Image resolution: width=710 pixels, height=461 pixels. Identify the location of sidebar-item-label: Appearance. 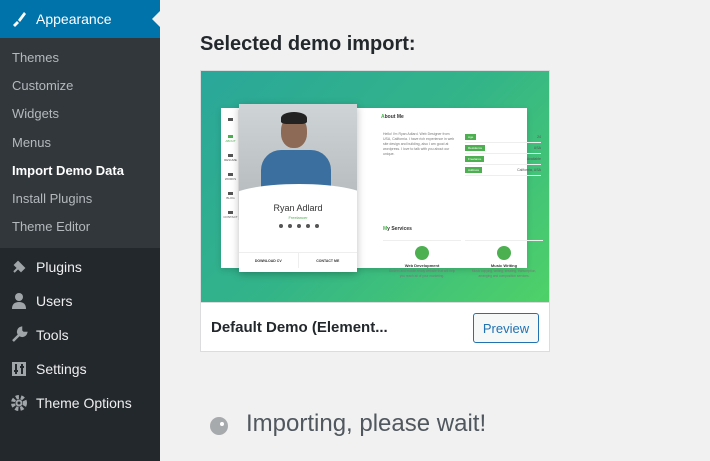
(74, 19).